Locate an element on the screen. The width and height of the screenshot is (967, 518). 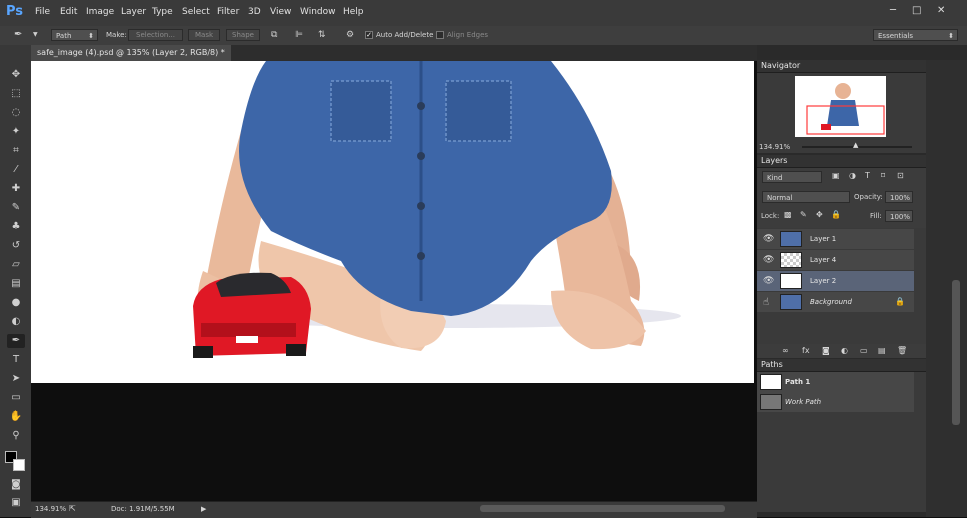
history-brush-tool-icon: ↺ is located at coordinates (16, 246).